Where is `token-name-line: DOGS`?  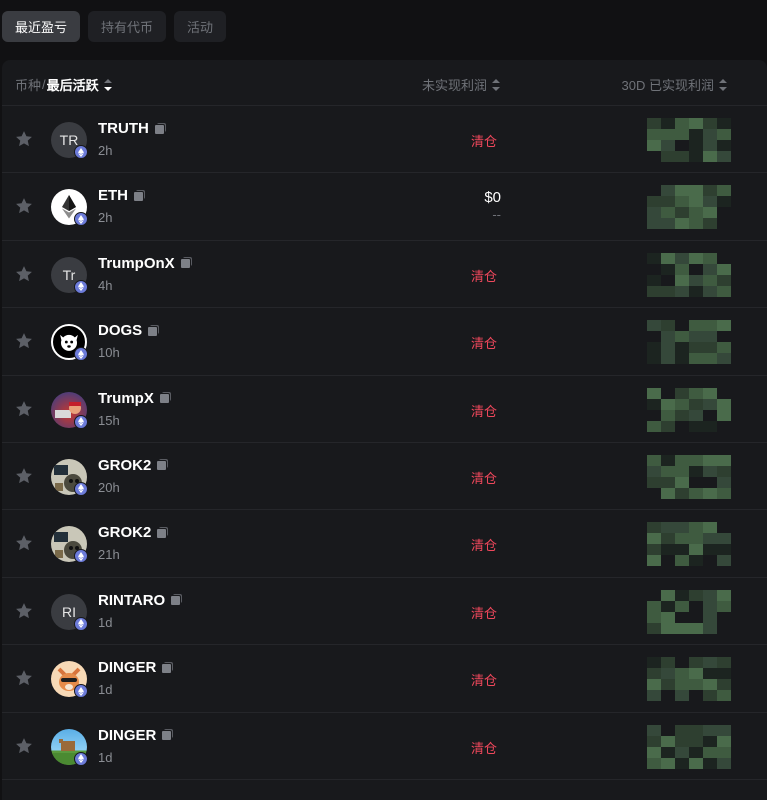 token-name-line: DOGS is located at coordinates (129, 330).